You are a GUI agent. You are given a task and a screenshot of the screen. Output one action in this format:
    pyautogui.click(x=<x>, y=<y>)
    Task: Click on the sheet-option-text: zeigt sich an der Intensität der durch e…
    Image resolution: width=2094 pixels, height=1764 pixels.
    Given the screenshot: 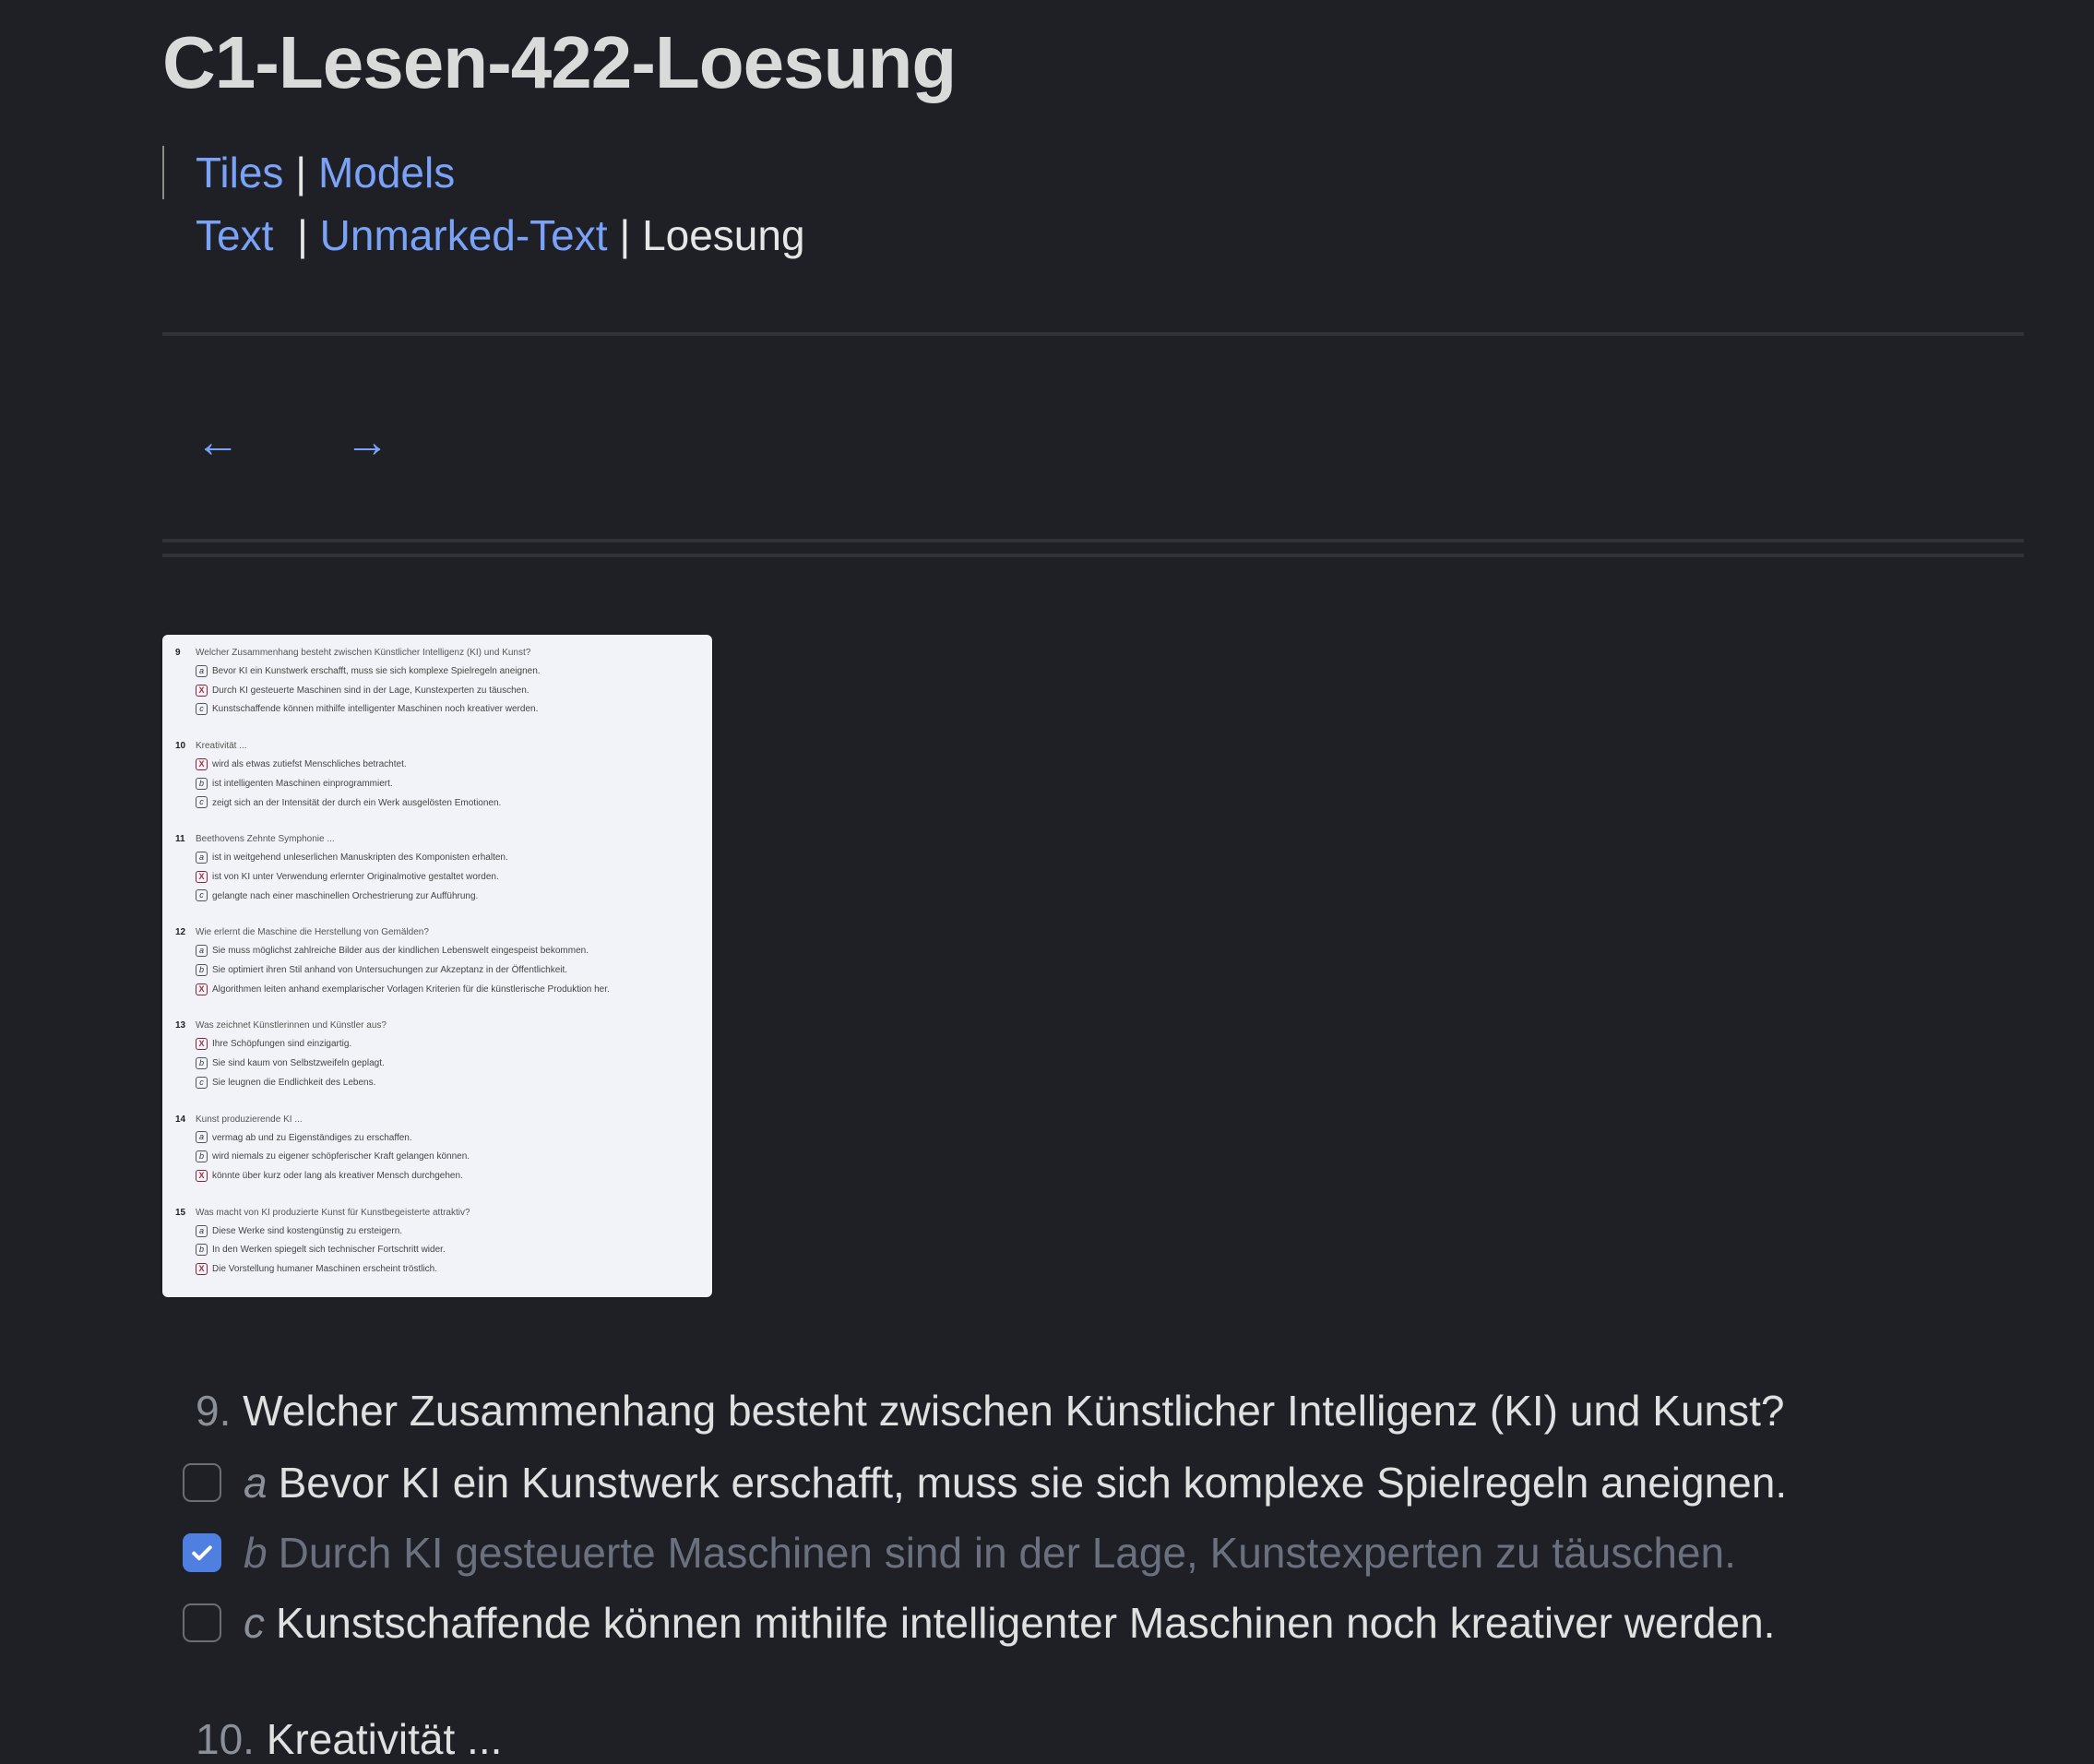 What is the action you would take?
    pyautogui.click(x=357, y=803)
    